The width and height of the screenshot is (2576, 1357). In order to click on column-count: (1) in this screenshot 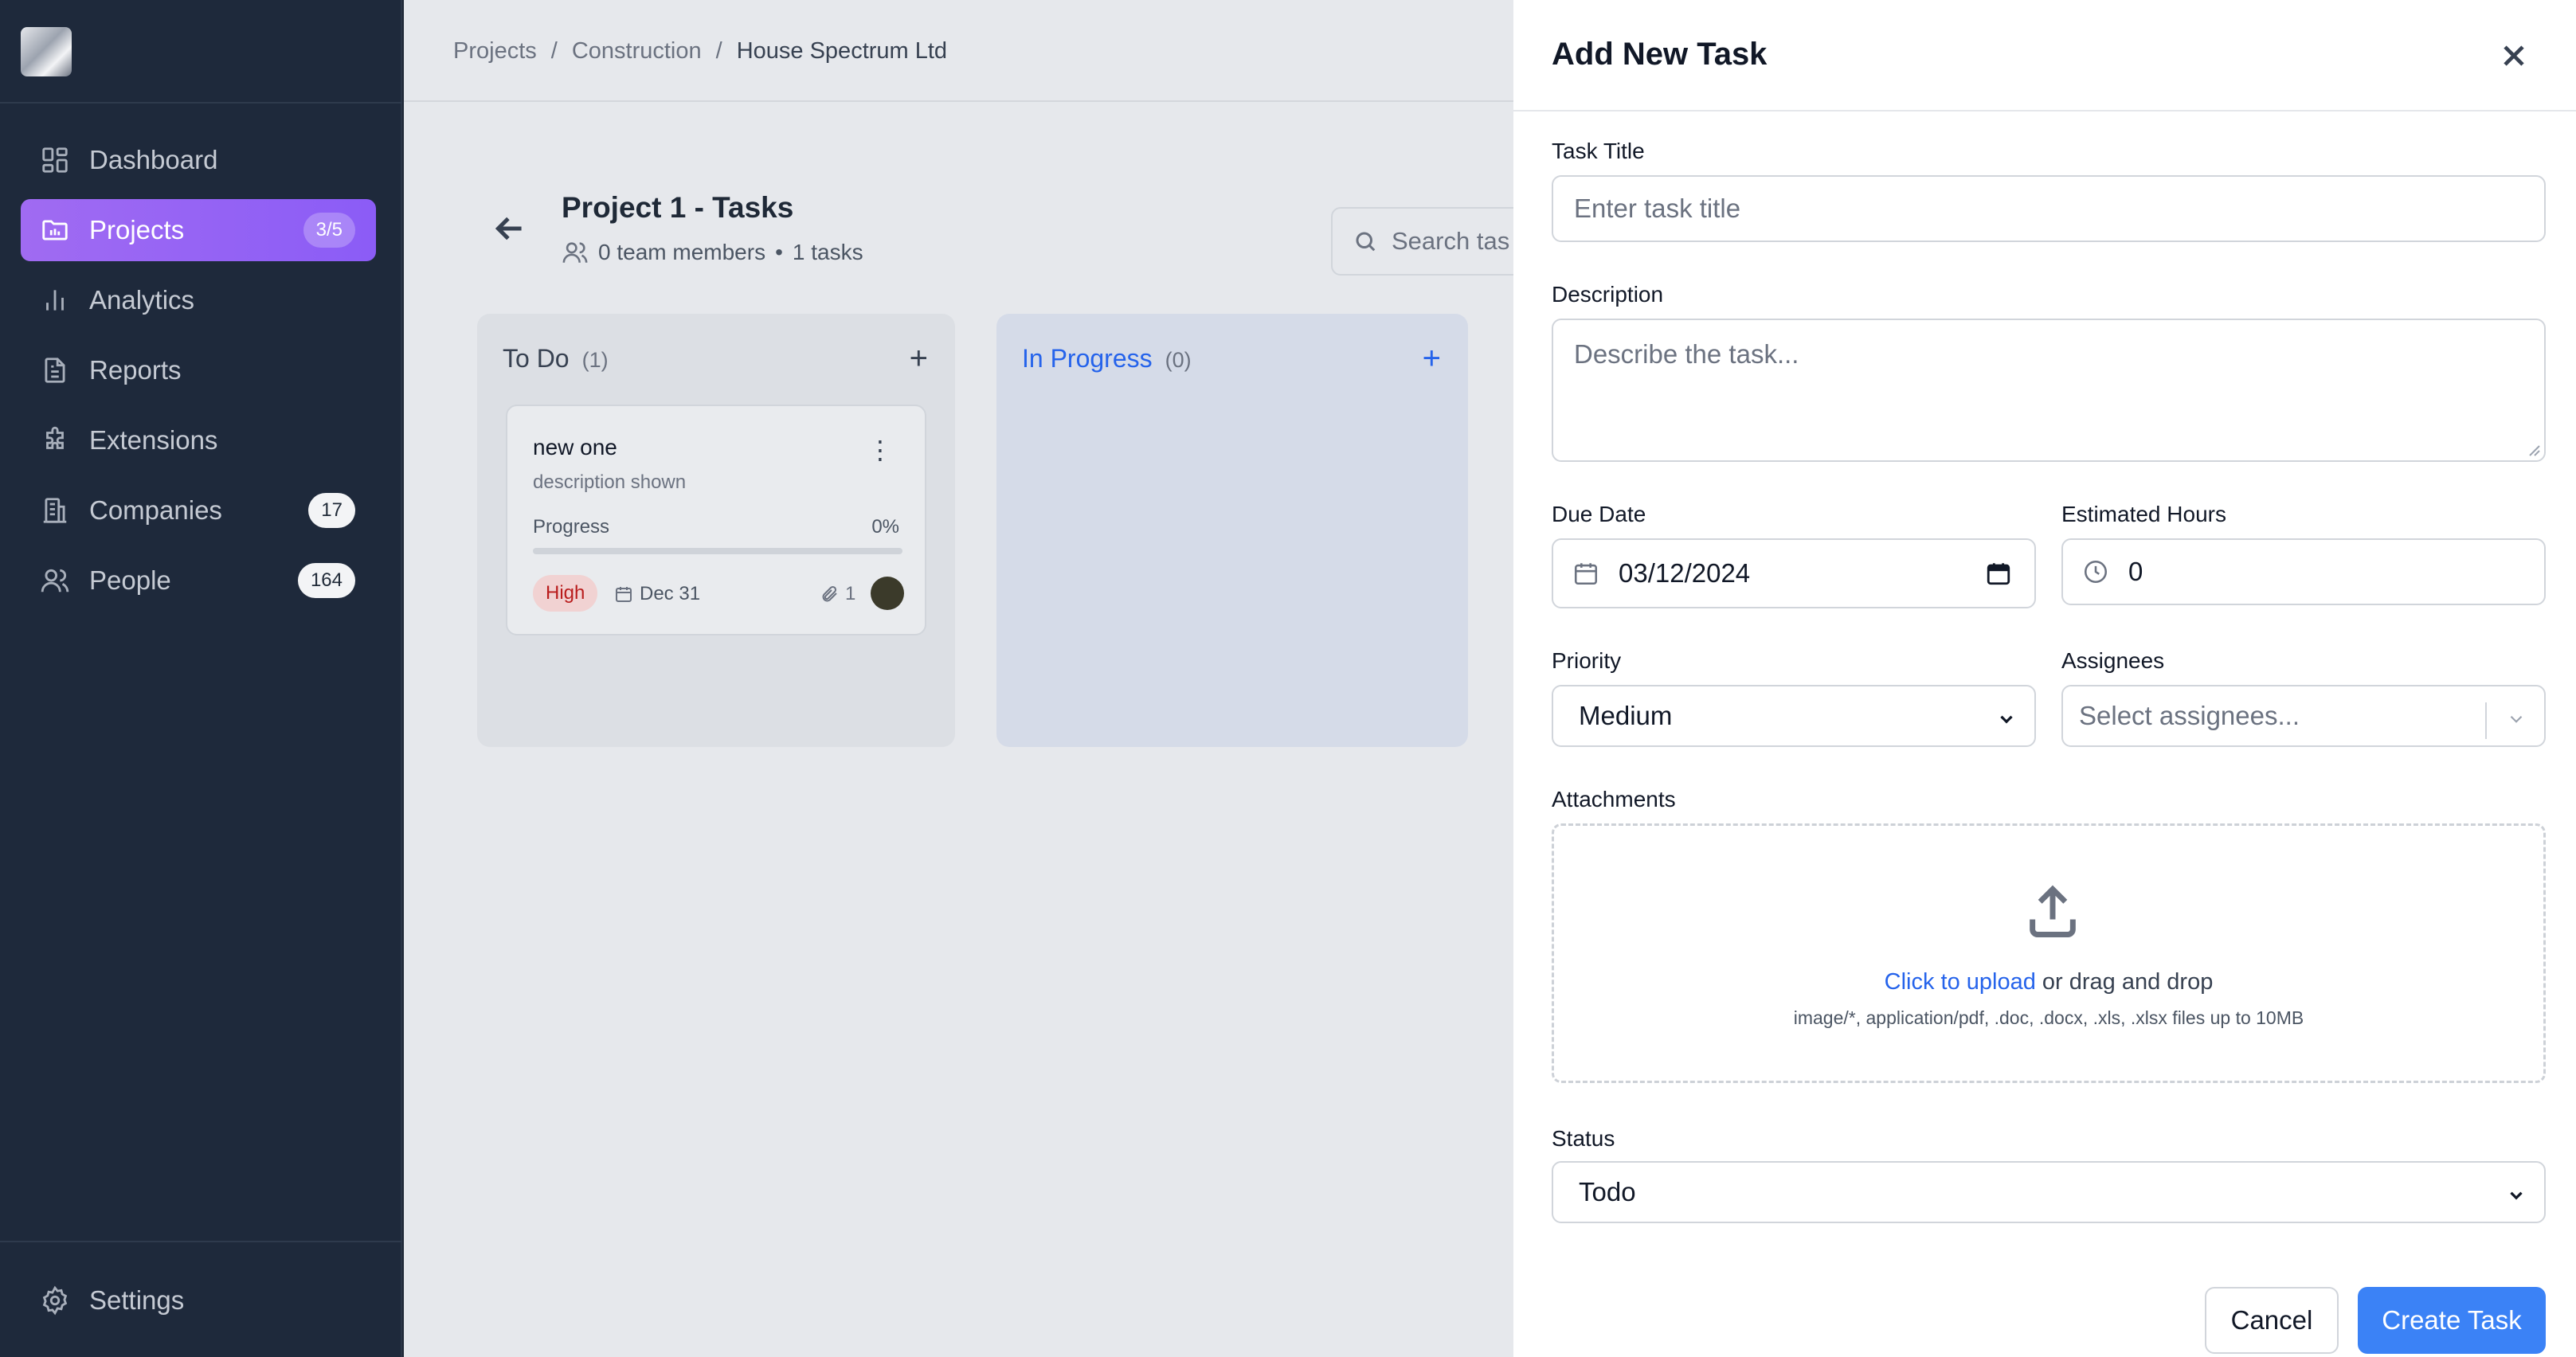, I will do `click(595, 360)`.